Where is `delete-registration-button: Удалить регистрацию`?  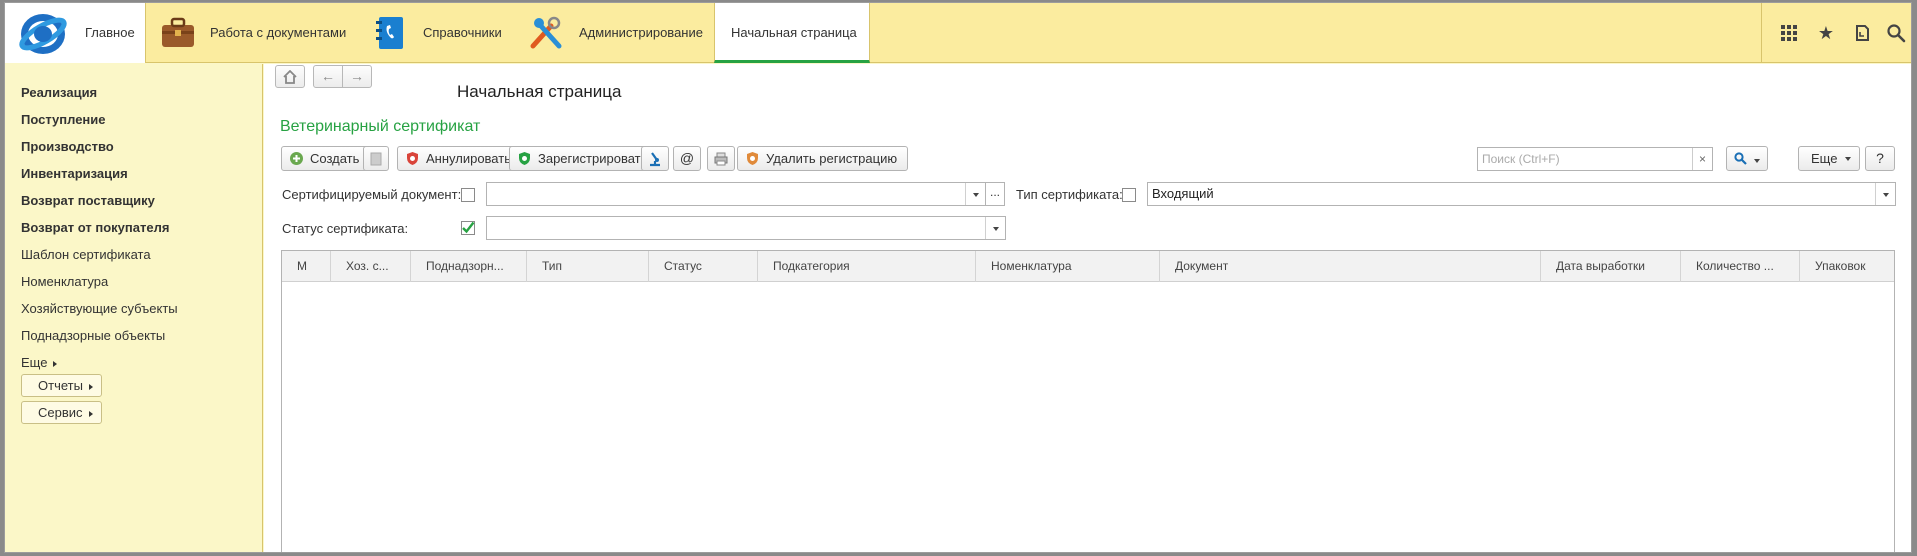 delete-registration-button: Удалить регистрацию is located at coordinates (823, 158).